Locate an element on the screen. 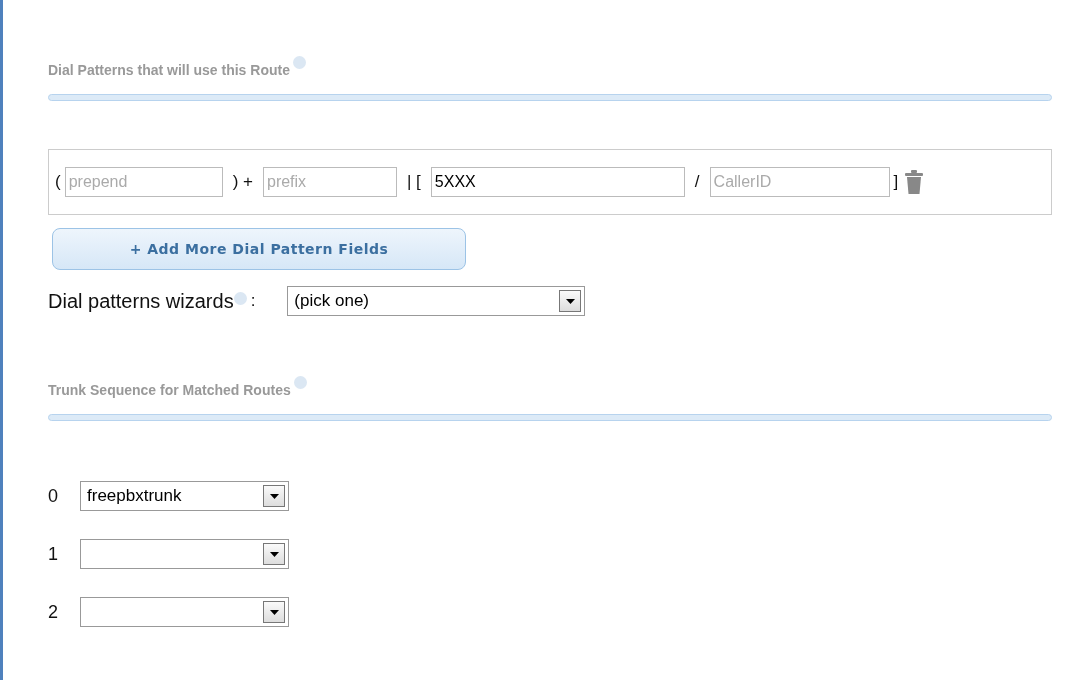 The height and width of the screenshot is (680, 1088). prefix-field: prefix is located at coordinates (330, 182).